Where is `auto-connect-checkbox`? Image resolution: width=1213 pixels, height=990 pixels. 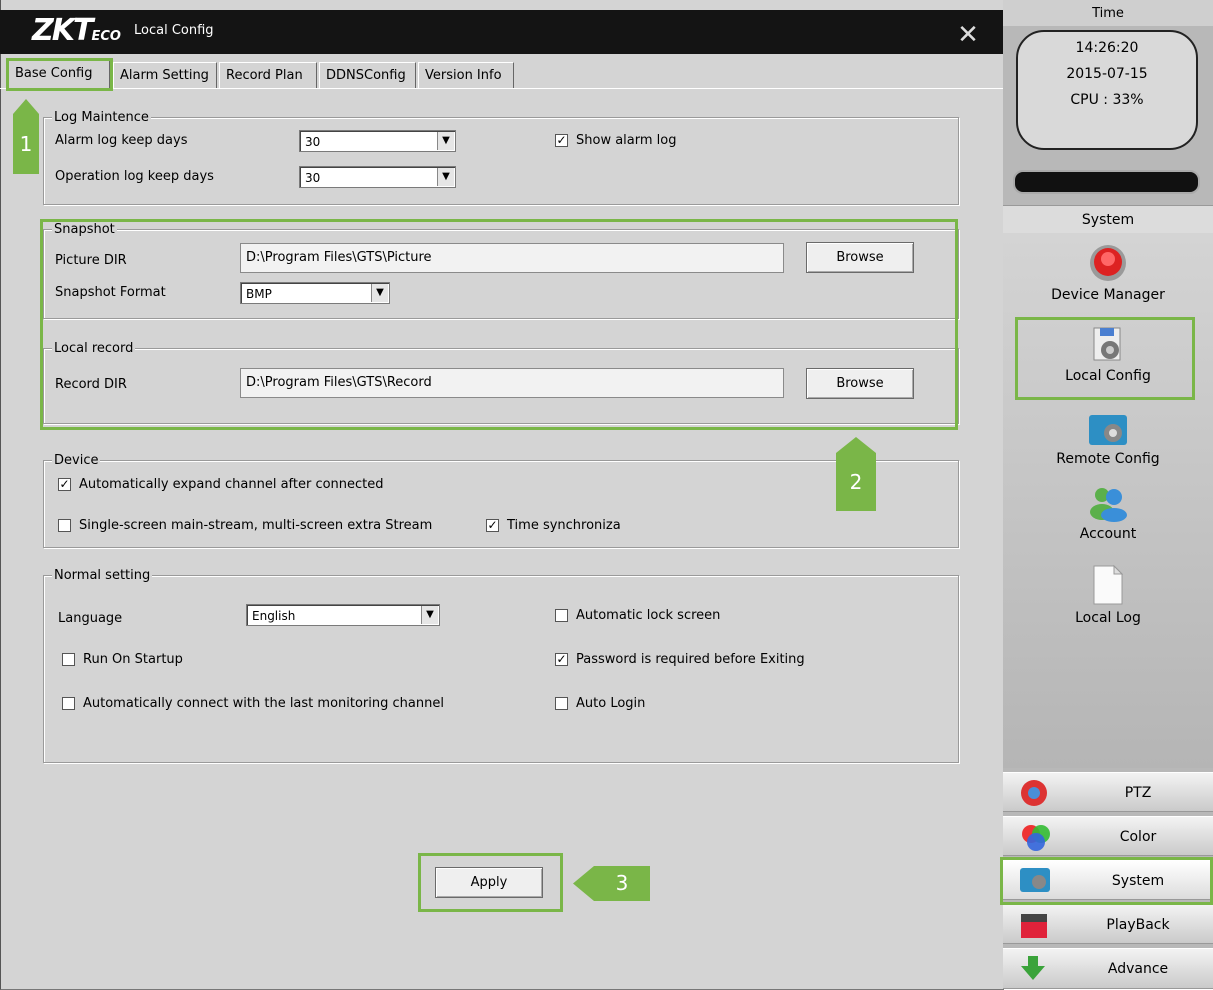 auto-connect-checkbox is located at coordinates (68, 703).